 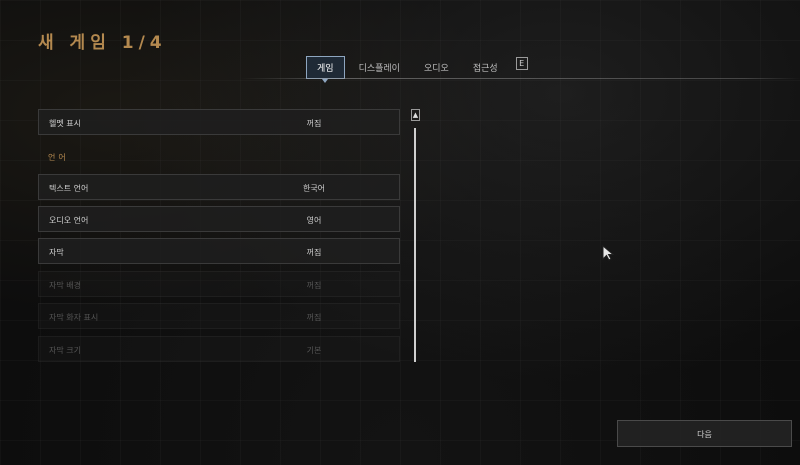 What do you see at coordinates (325, 69) in the screenshot?
I see `tab-game: 게임` at bounding box center [325, 69].